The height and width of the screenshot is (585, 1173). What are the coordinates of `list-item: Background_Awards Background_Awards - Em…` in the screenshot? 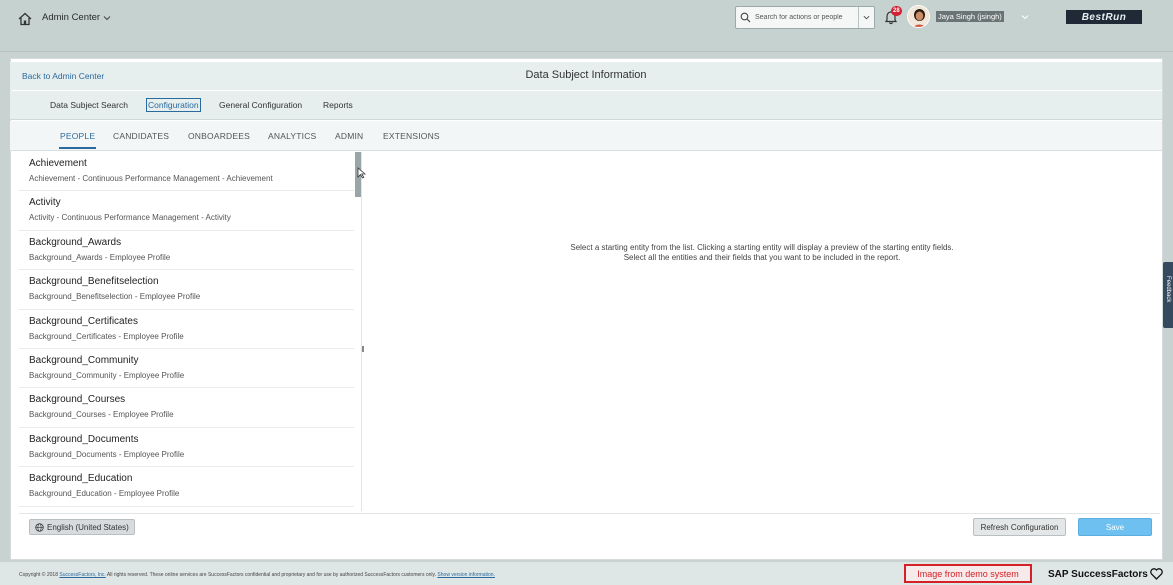 It's located at (186, 251).